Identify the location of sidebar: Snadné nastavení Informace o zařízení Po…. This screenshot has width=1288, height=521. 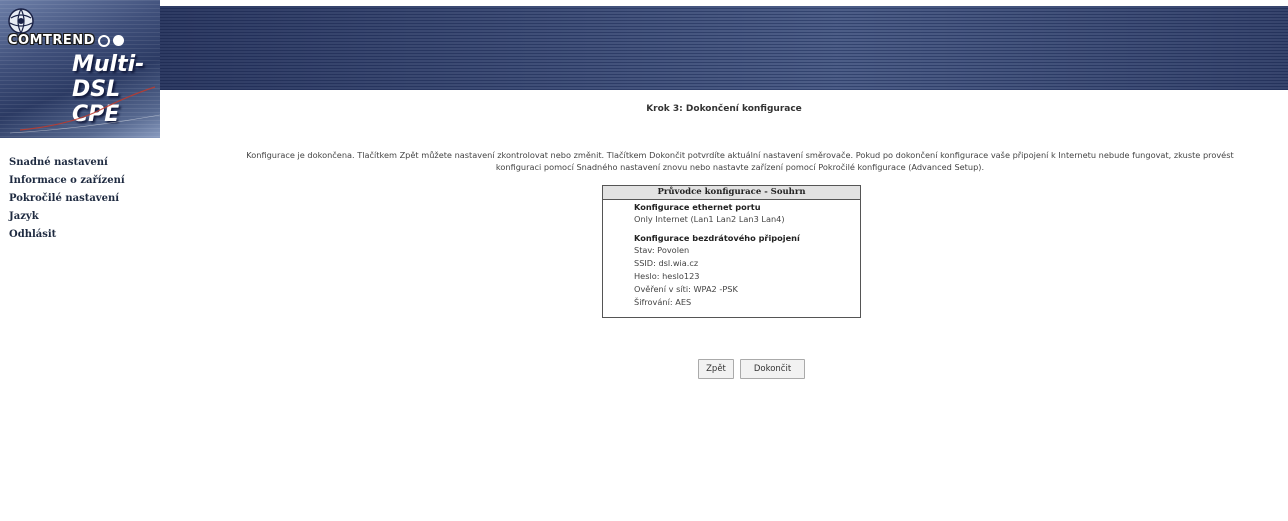
(80, 329).